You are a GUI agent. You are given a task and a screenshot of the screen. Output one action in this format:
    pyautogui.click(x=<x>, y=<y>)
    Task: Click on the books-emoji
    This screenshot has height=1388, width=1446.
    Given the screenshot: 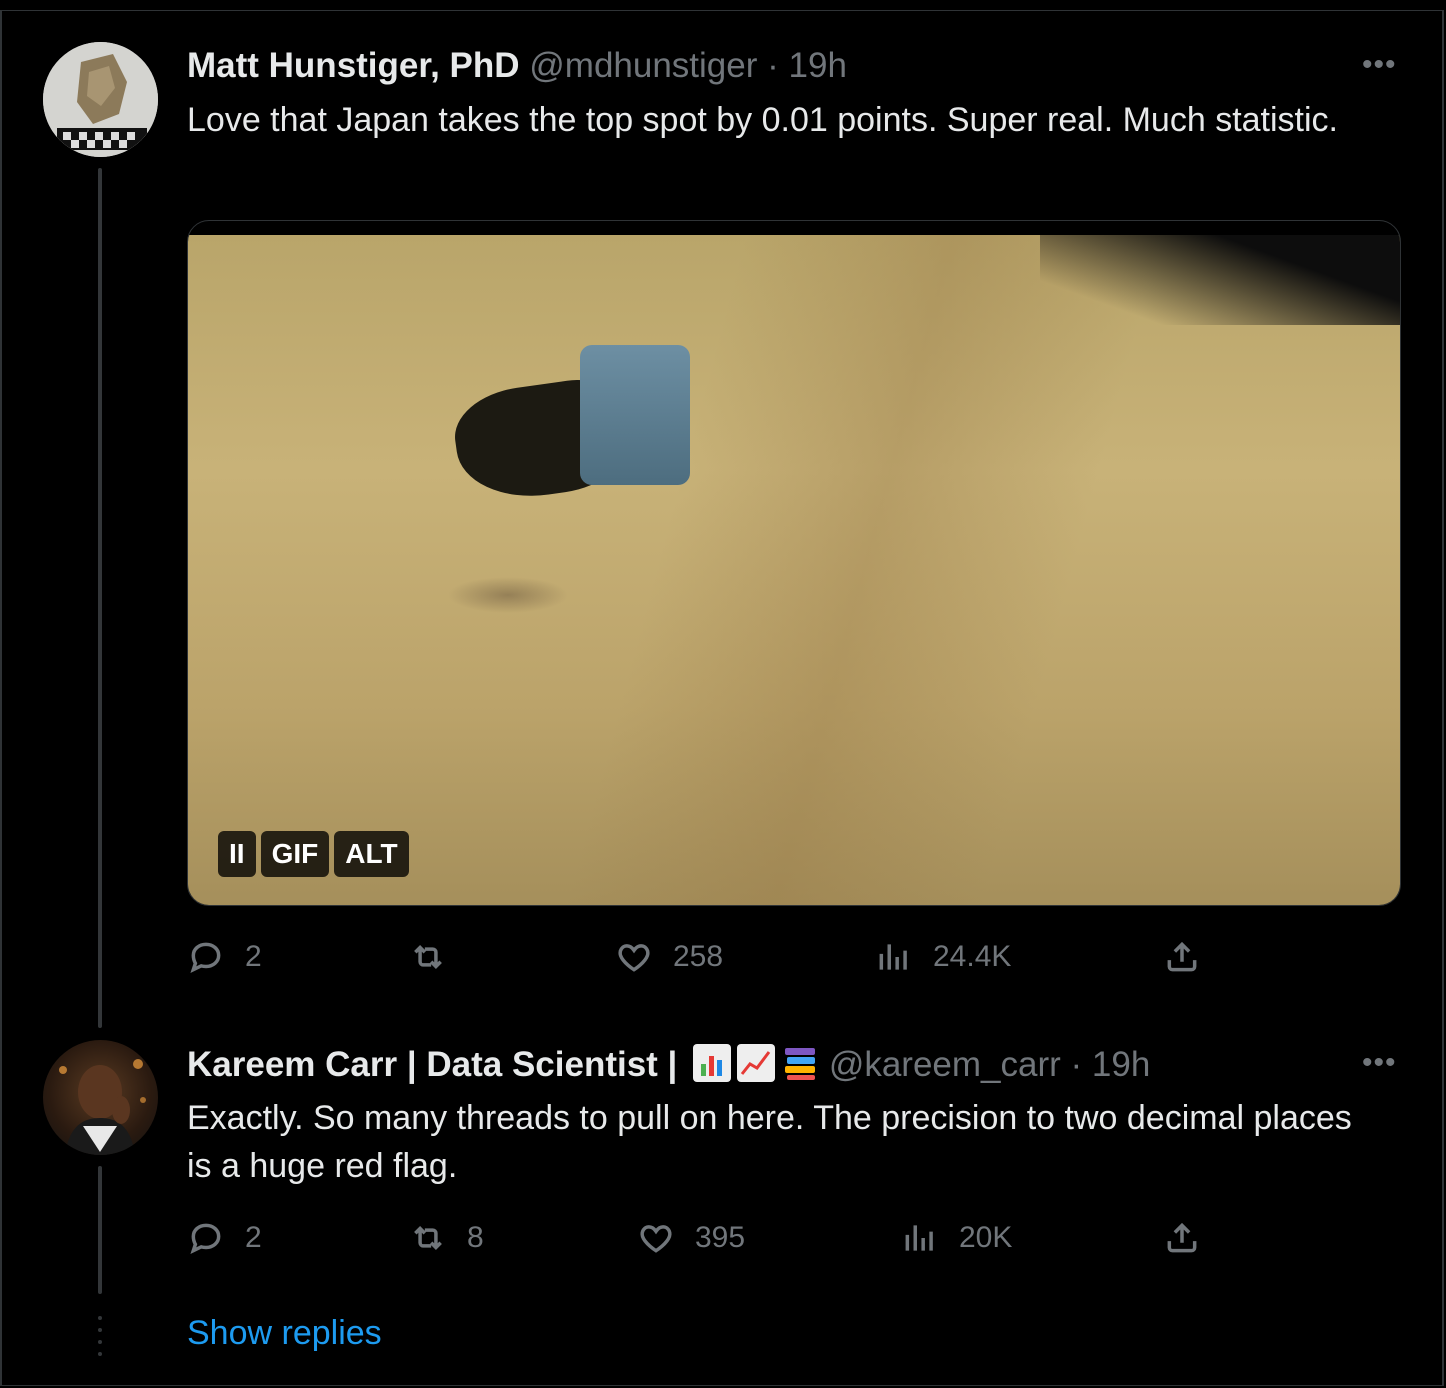 What is the action you would take?
    pyautogui.click(x=800, y=1063)
    